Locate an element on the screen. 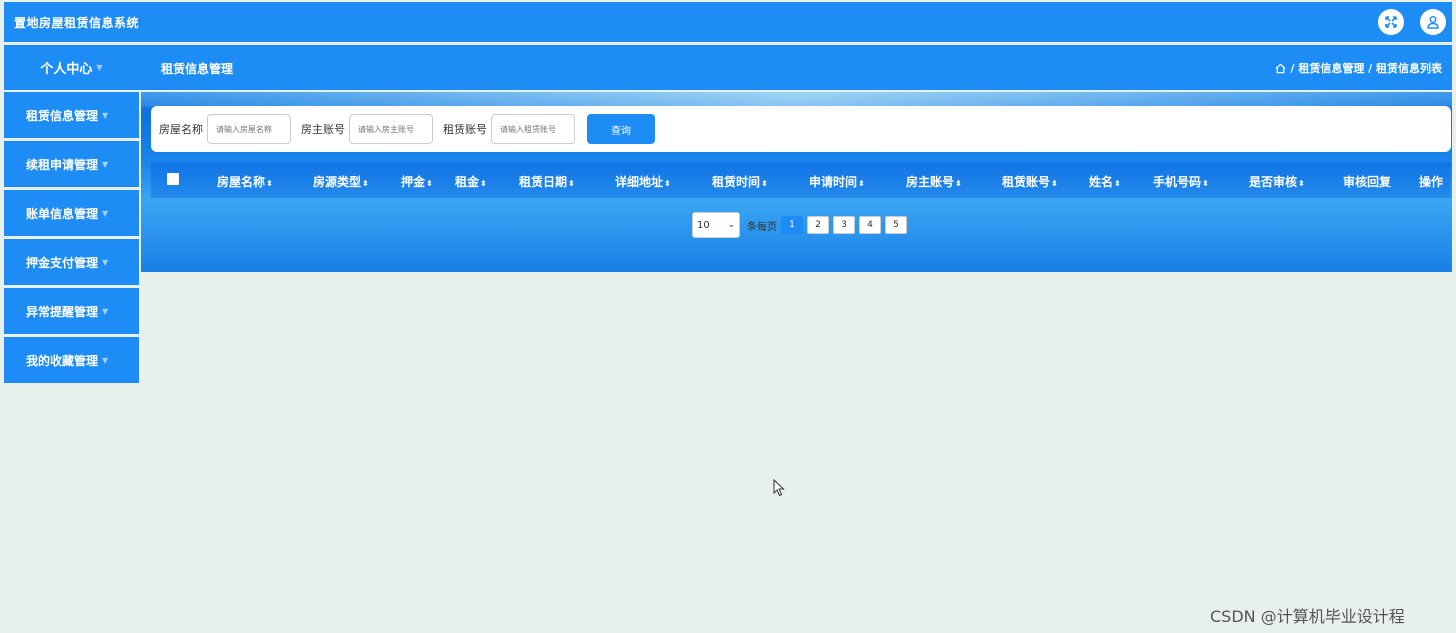 Image resolution: width=1456 pixels, height=633 pixels. sidebar-item-label: 续租申请管理 is located at coordinates (62, 164).